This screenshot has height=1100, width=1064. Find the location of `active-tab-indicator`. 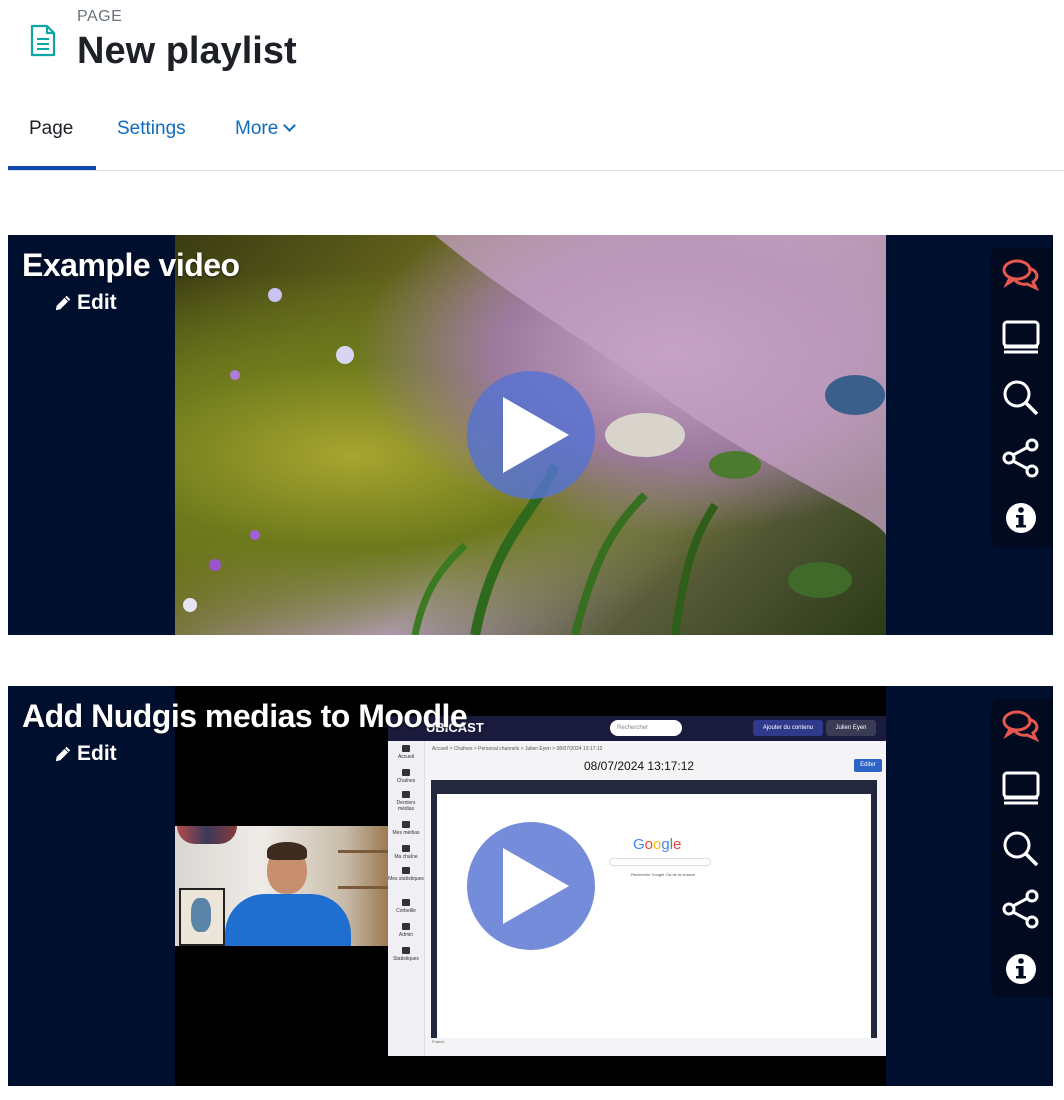

active-tab-indicator is located at coordinates (52, 168).